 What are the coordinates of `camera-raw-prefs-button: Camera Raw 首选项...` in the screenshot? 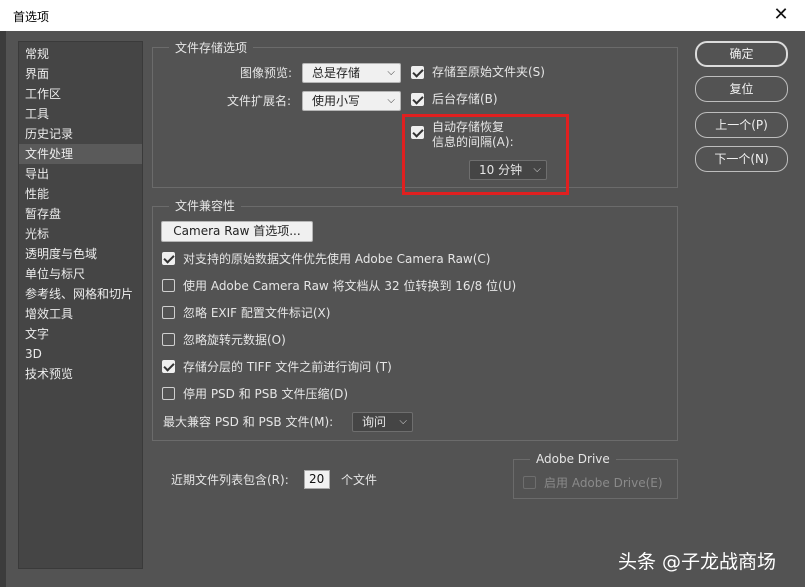 It's located at (237, 231).